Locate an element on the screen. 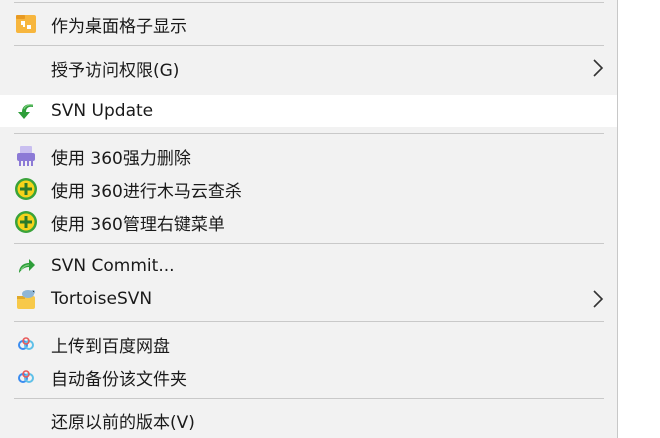  menu-item-label: 使用 360进行木马云查杀 is located at coordinates (146, 191).